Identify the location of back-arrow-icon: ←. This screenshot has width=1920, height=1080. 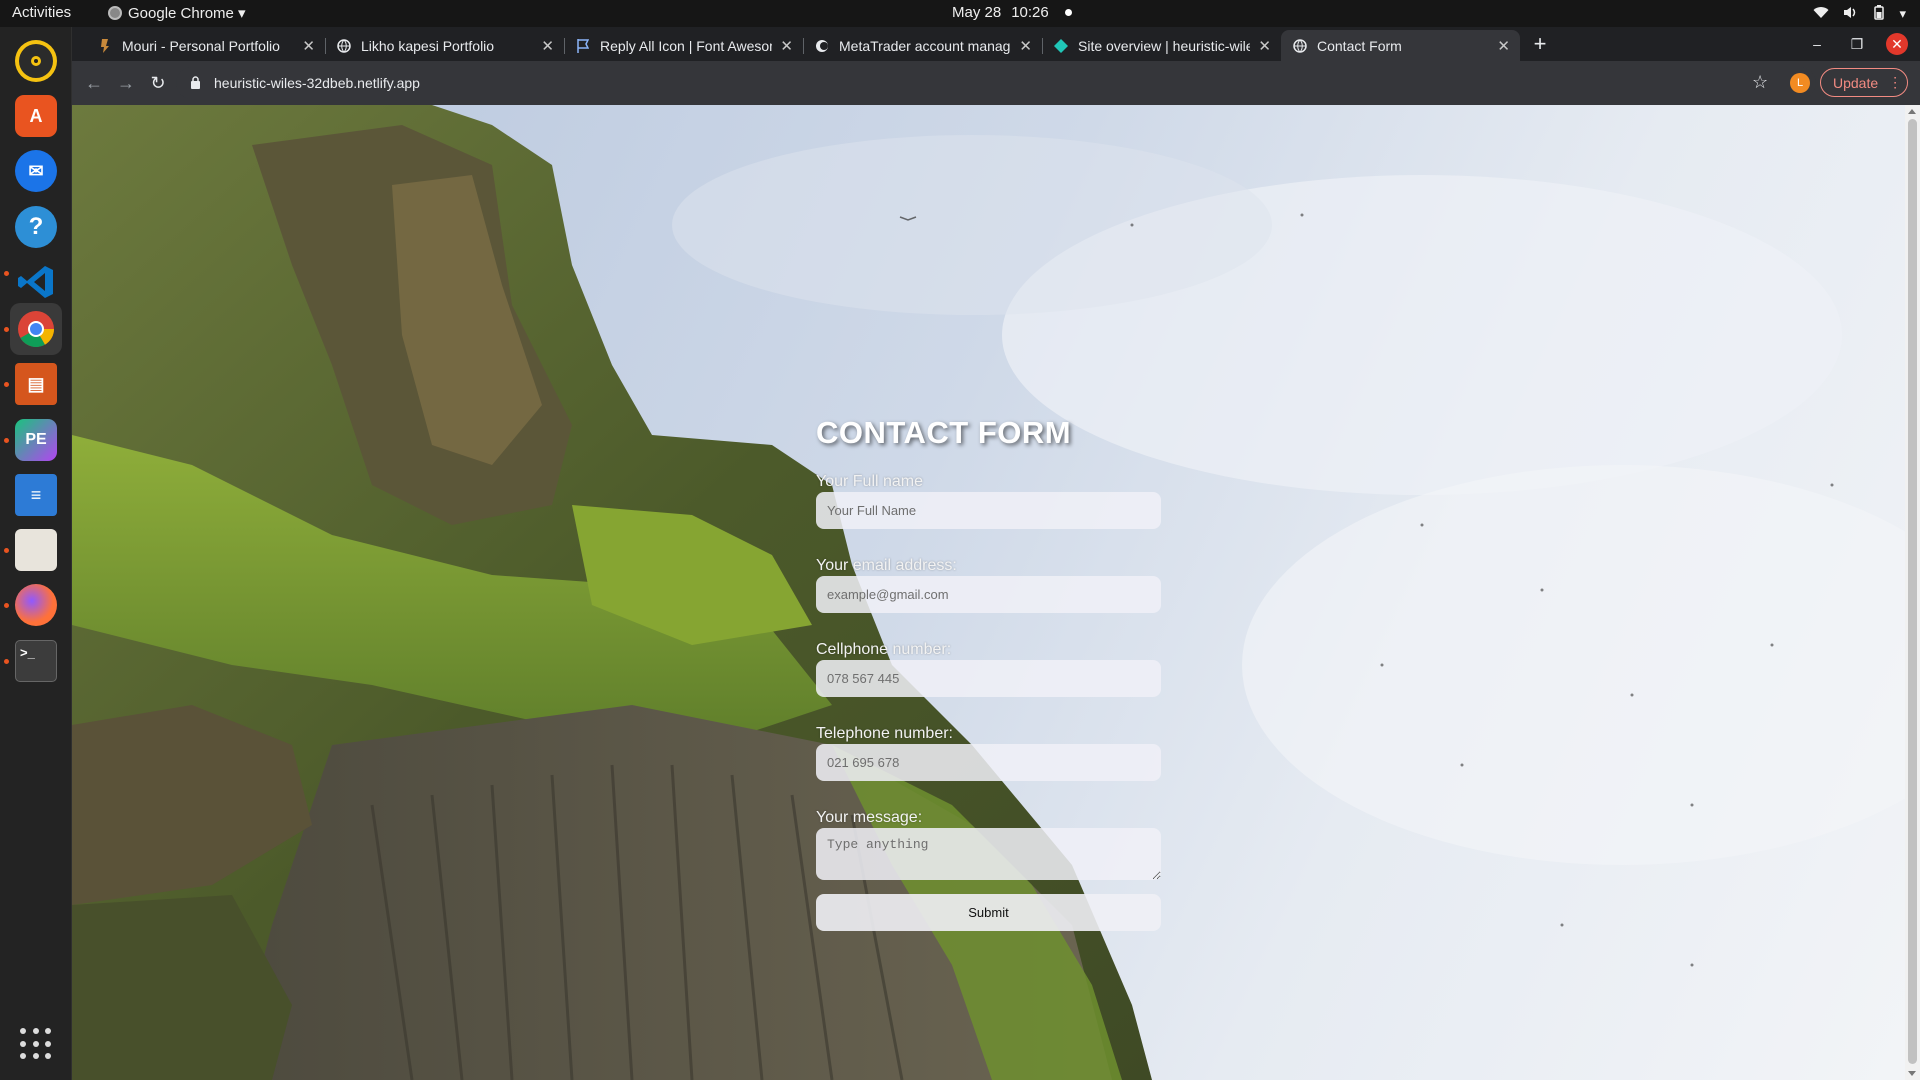
(94, 83).